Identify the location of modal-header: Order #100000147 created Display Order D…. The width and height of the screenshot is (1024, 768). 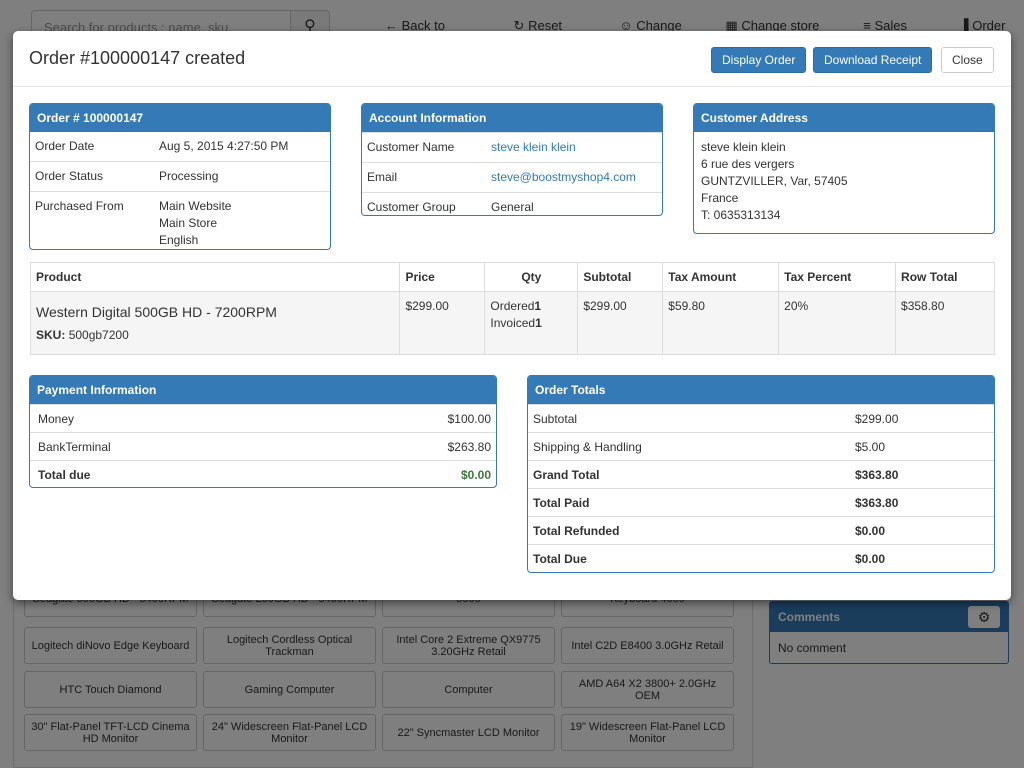
(512, 59).